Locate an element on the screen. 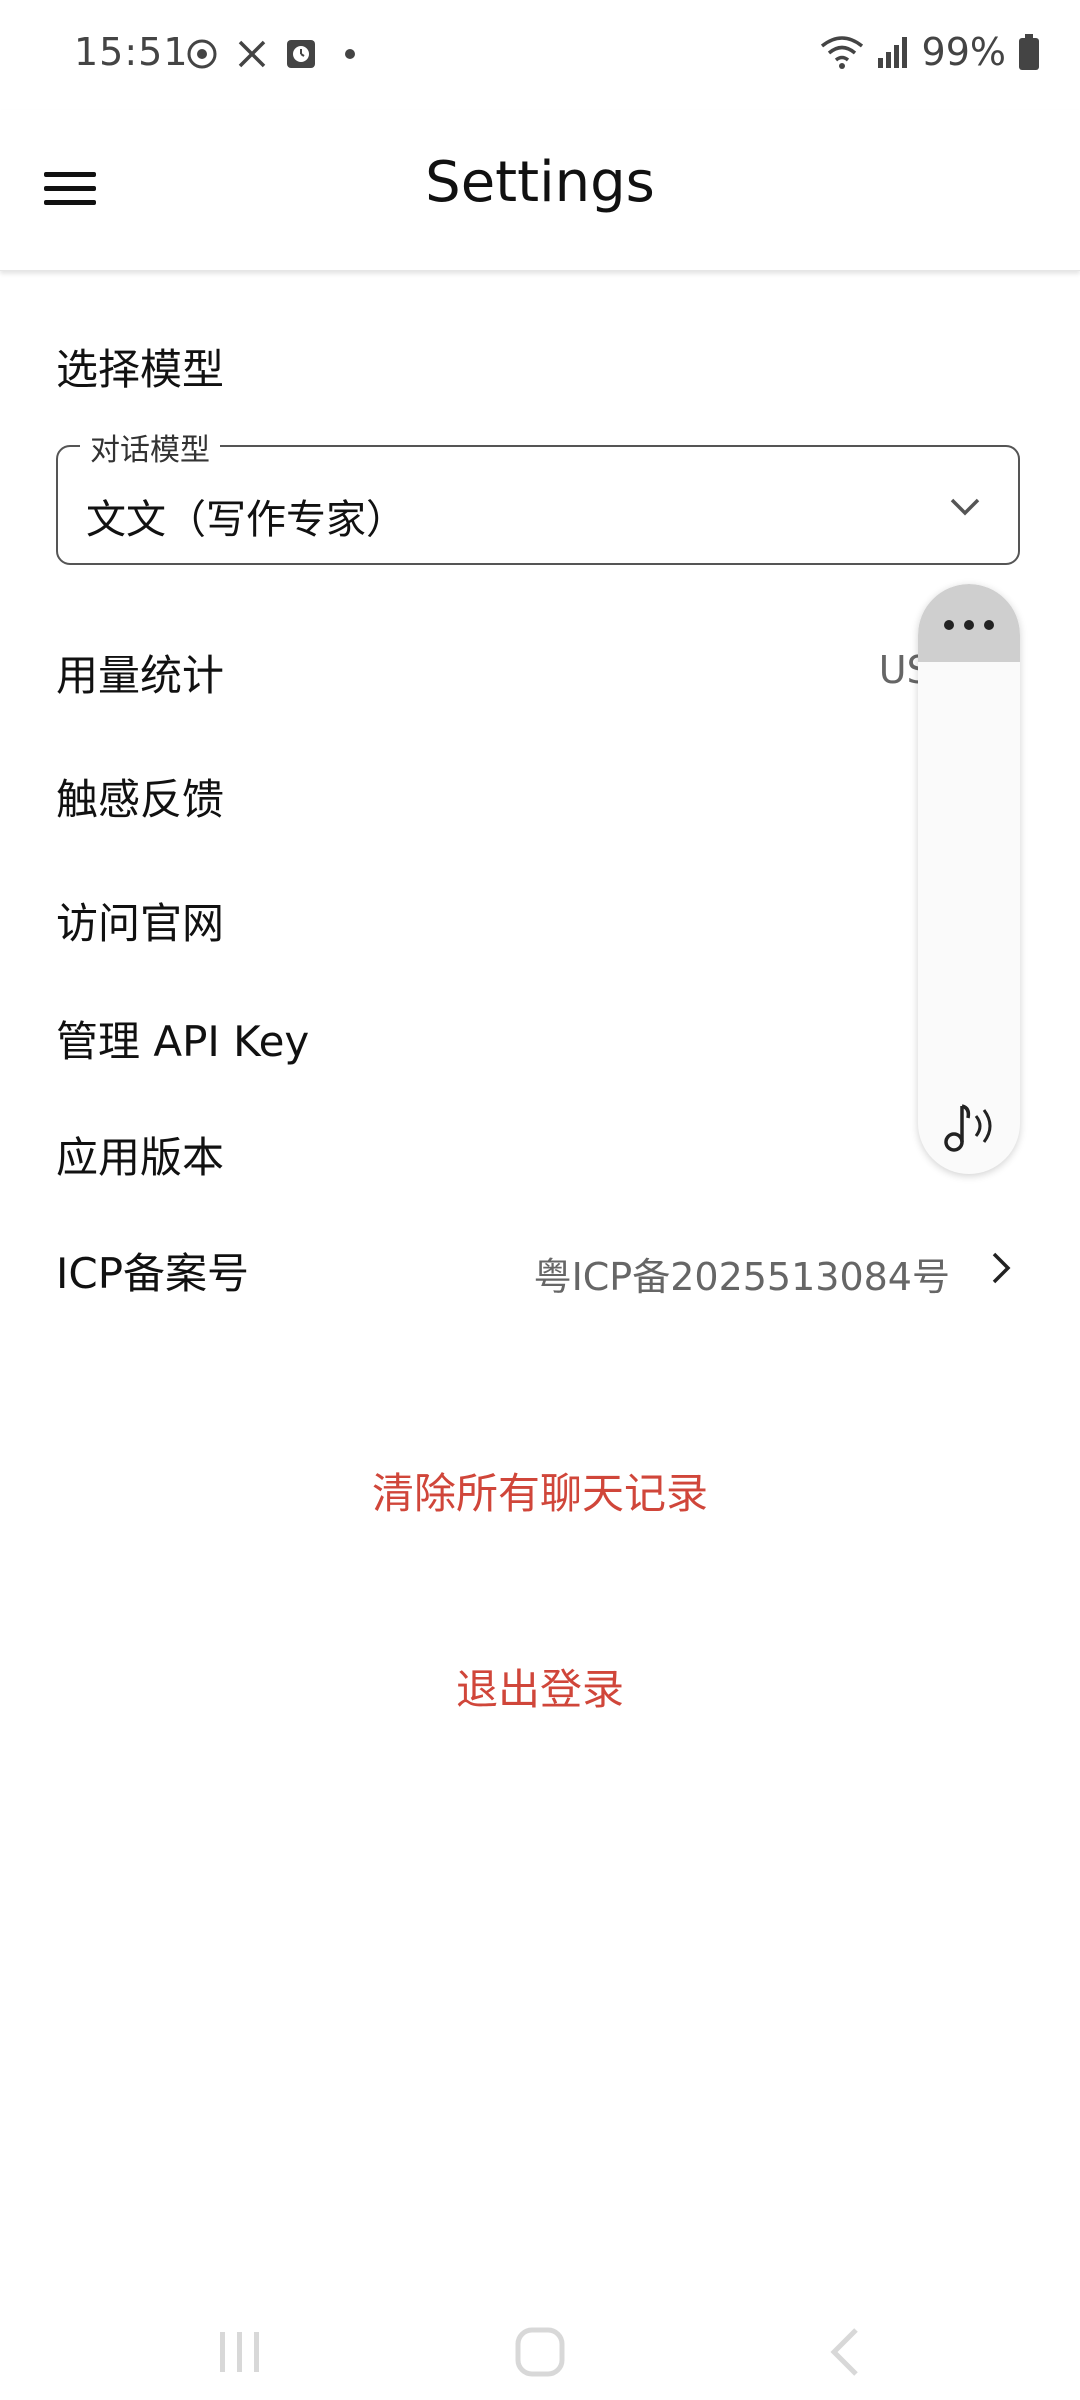  page-title: Settings is located at coordinates (540, 182).